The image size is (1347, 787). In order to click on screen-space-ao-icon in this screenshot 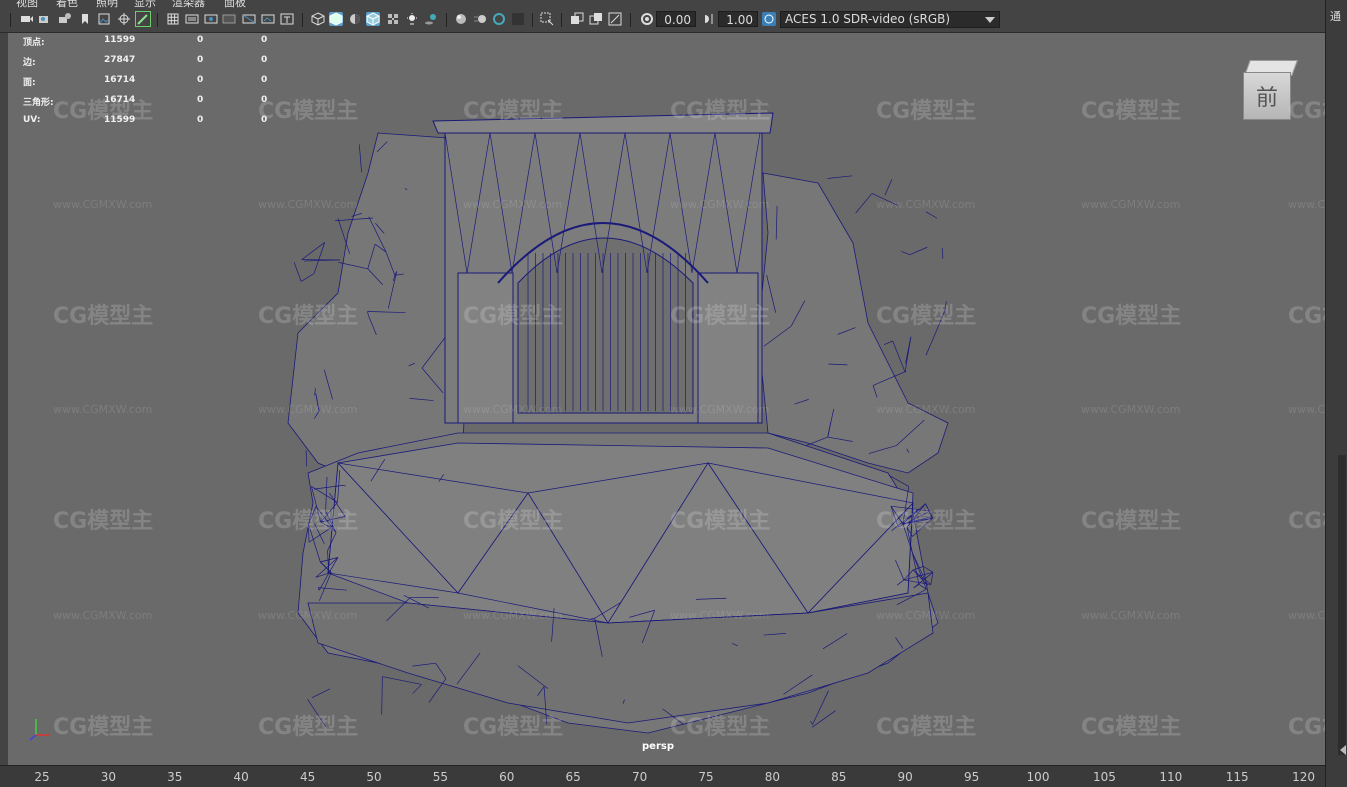, I will do `click(461, 19)`.